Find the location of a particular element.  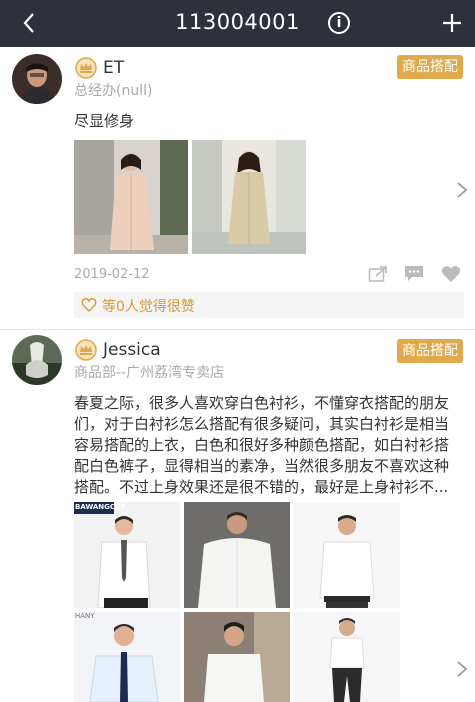

divider is located at coordinates (237, 329).